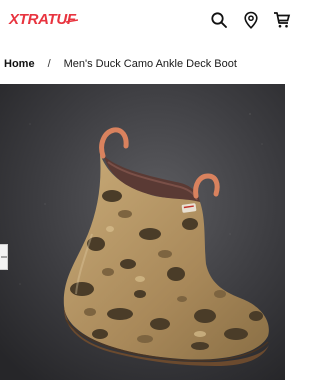 This screenshot has width=320, height=380. Describe the element at coordinates (219, 20) in the screenshot. I see `search-icon` at that location.